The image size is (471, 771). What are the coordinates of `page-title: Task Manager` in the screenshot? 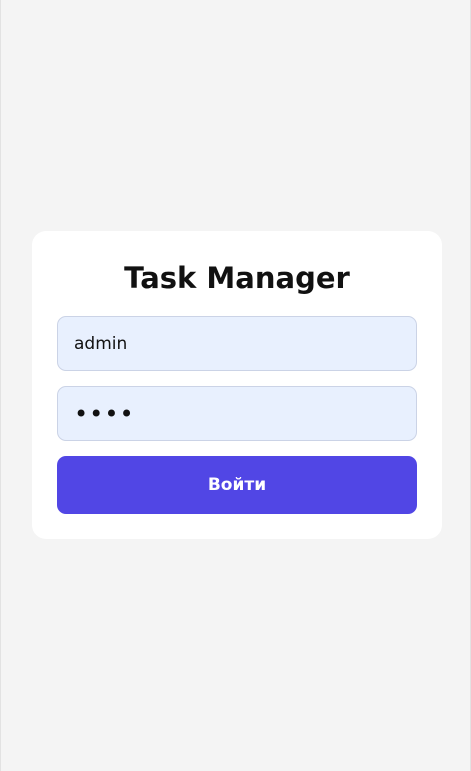 It's located at (237, 278).